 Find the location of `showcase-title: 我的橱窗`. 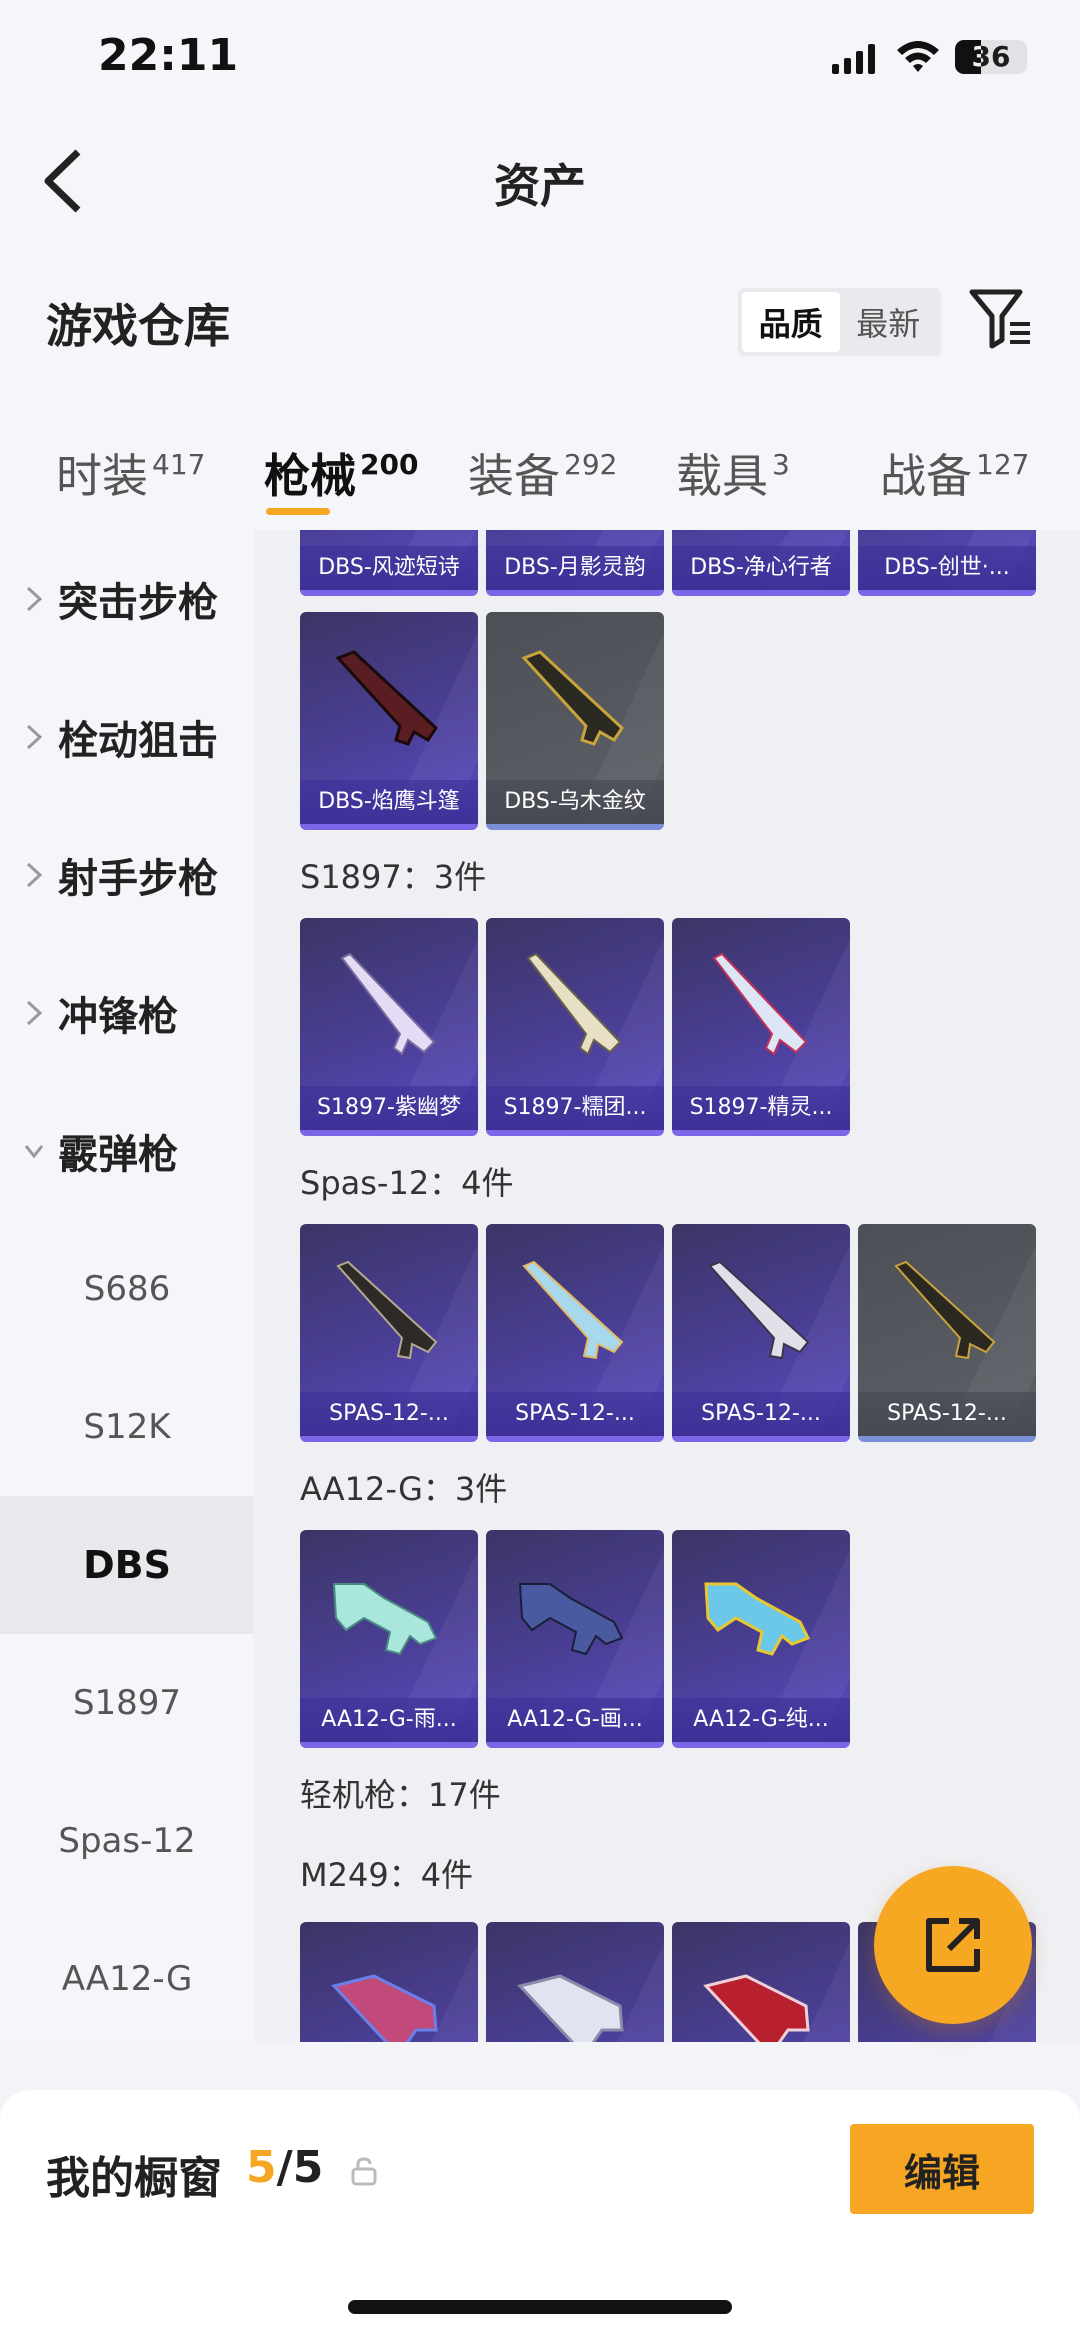

showcase-title: 我的橱窗 is located at coordinates (134, 2178).